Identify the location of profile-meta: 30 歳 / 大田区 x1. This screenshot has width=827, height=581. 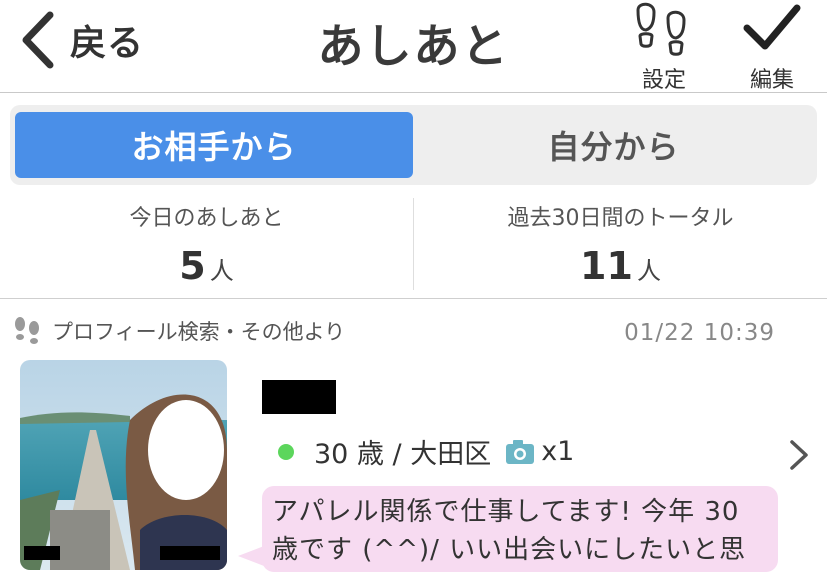
(426, 451).